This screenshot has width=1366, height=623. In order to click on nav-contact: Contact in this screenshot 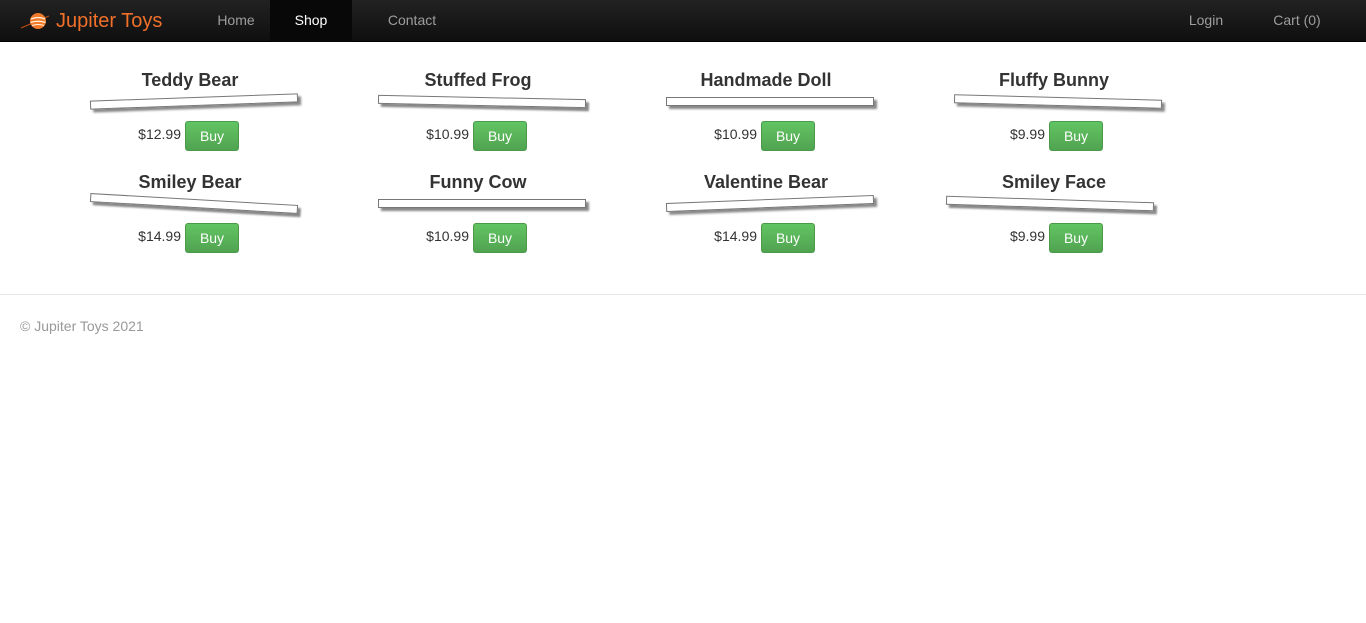, I will do `click(412, 21)`.